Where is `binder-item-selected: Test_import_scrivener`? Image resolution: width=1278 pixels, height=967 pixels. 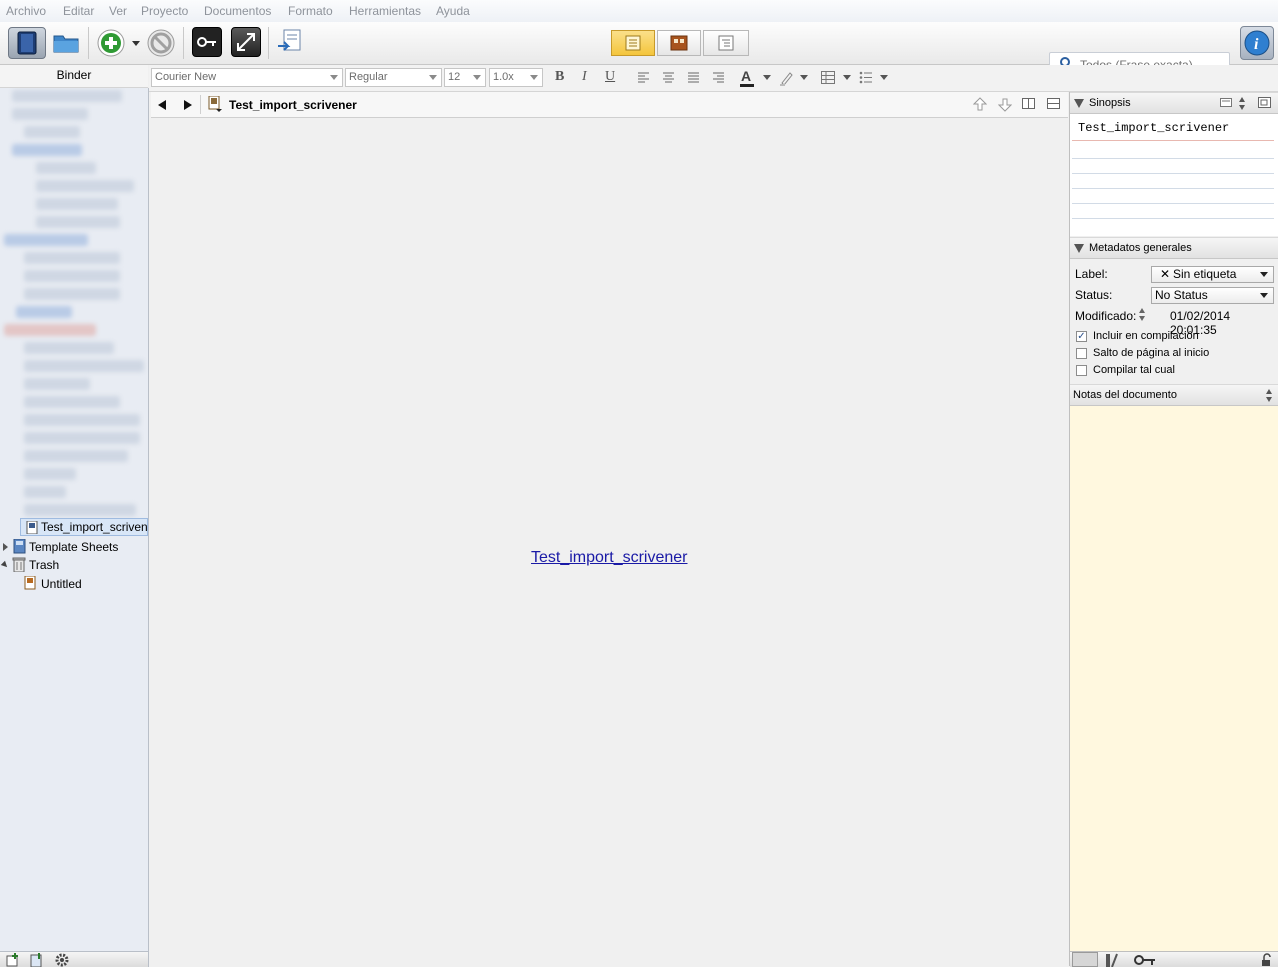
binder-item-selected: Test_import_scrivener is located at coordinates (84, 527).